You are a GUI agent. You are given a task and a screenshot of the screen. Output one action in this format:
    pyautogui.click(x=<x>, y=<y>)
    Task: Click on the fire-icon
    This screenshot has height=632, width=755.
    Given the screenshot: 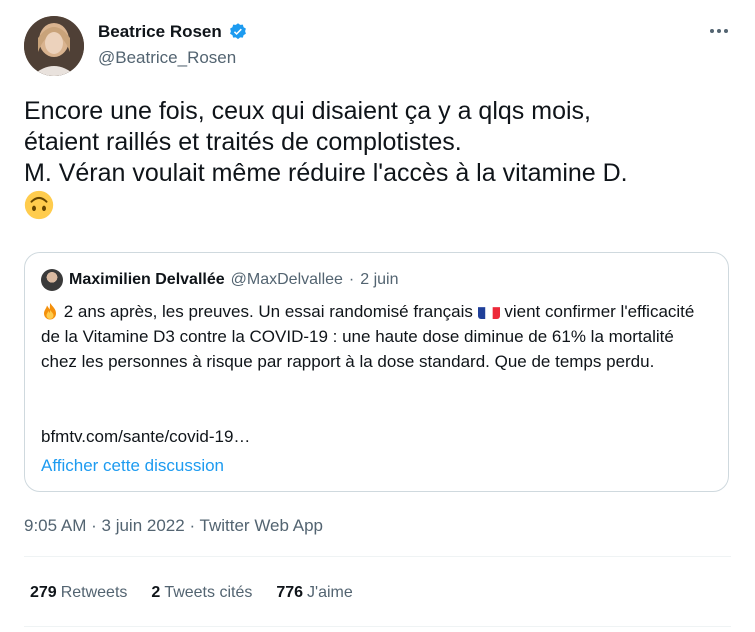 What is the action you would take?
    pyautogui.click(x=50, y=311)
    